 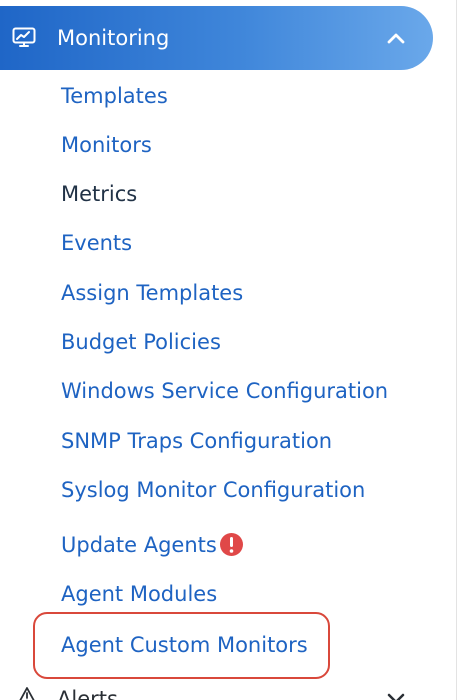 I want to click on nav-item-templates: Templates, so click(x=114, y=96).